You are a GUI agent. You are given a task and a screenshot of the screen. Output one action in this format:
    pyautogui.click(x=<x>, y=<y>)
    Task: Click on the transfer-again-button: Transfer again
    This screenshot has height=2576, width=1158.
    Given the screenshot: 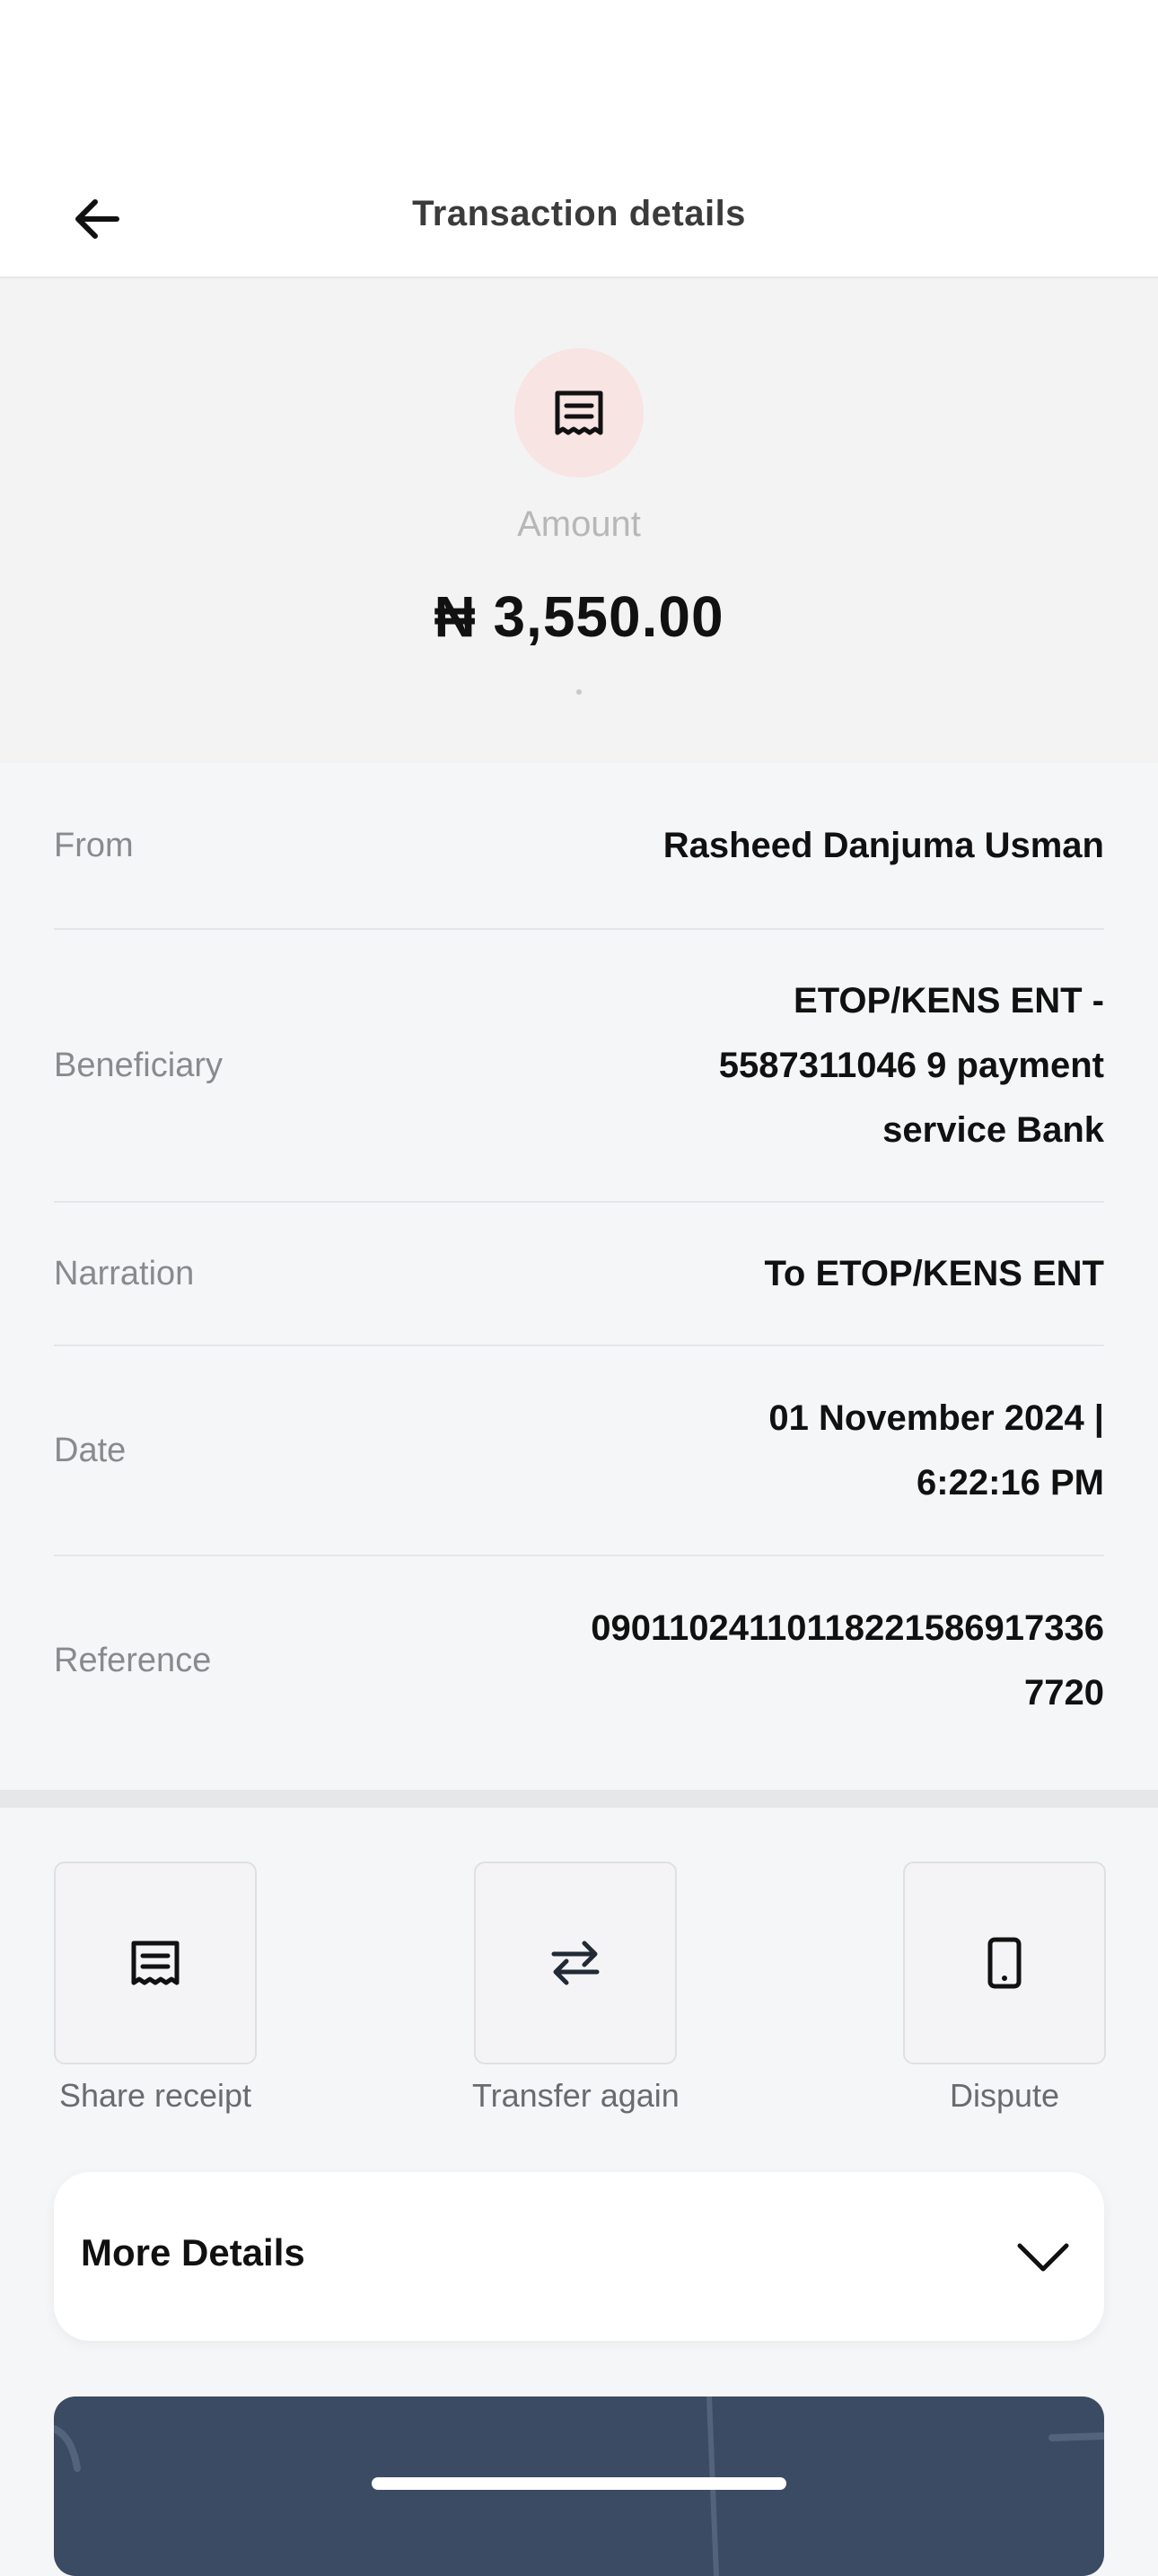 What is the action you would take?
    pyautogui.click(x=576, y=1989)
    